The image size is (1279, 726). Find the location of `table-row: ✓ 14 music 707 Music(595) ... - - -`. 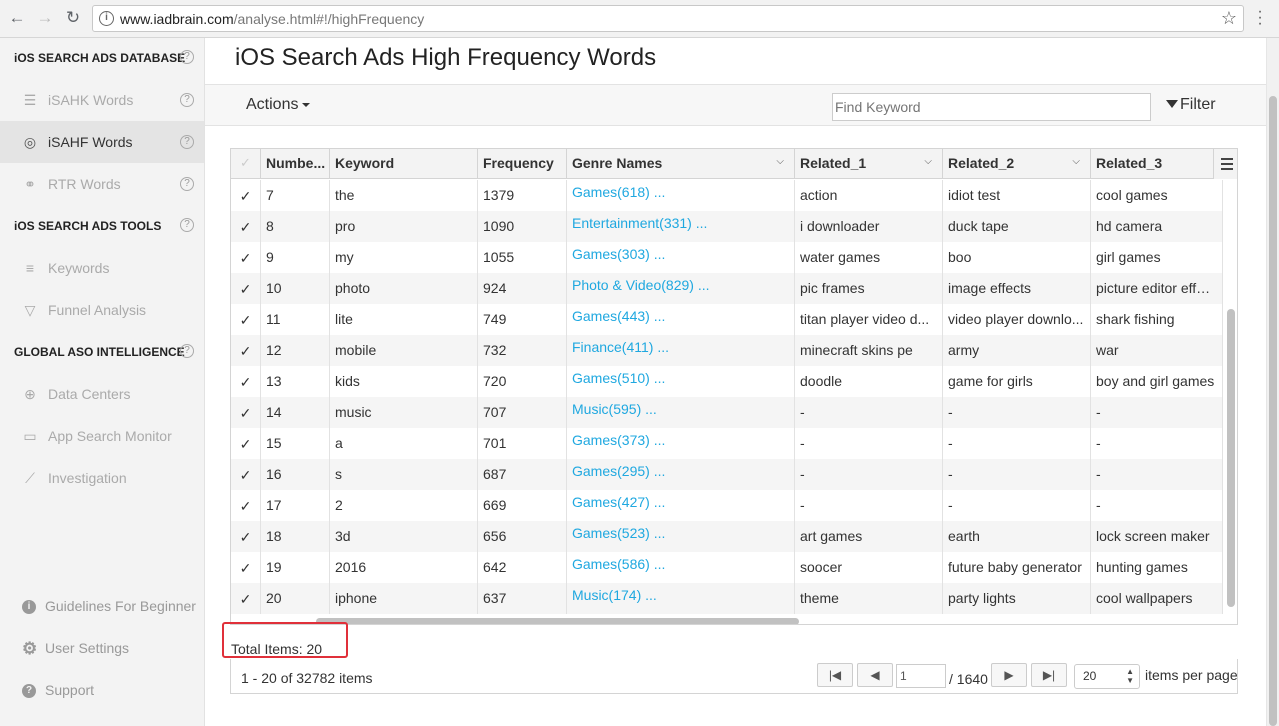

table-row: ✓ 14 music 707 Music(595) ... - - - is located at coordinates (727, 412).